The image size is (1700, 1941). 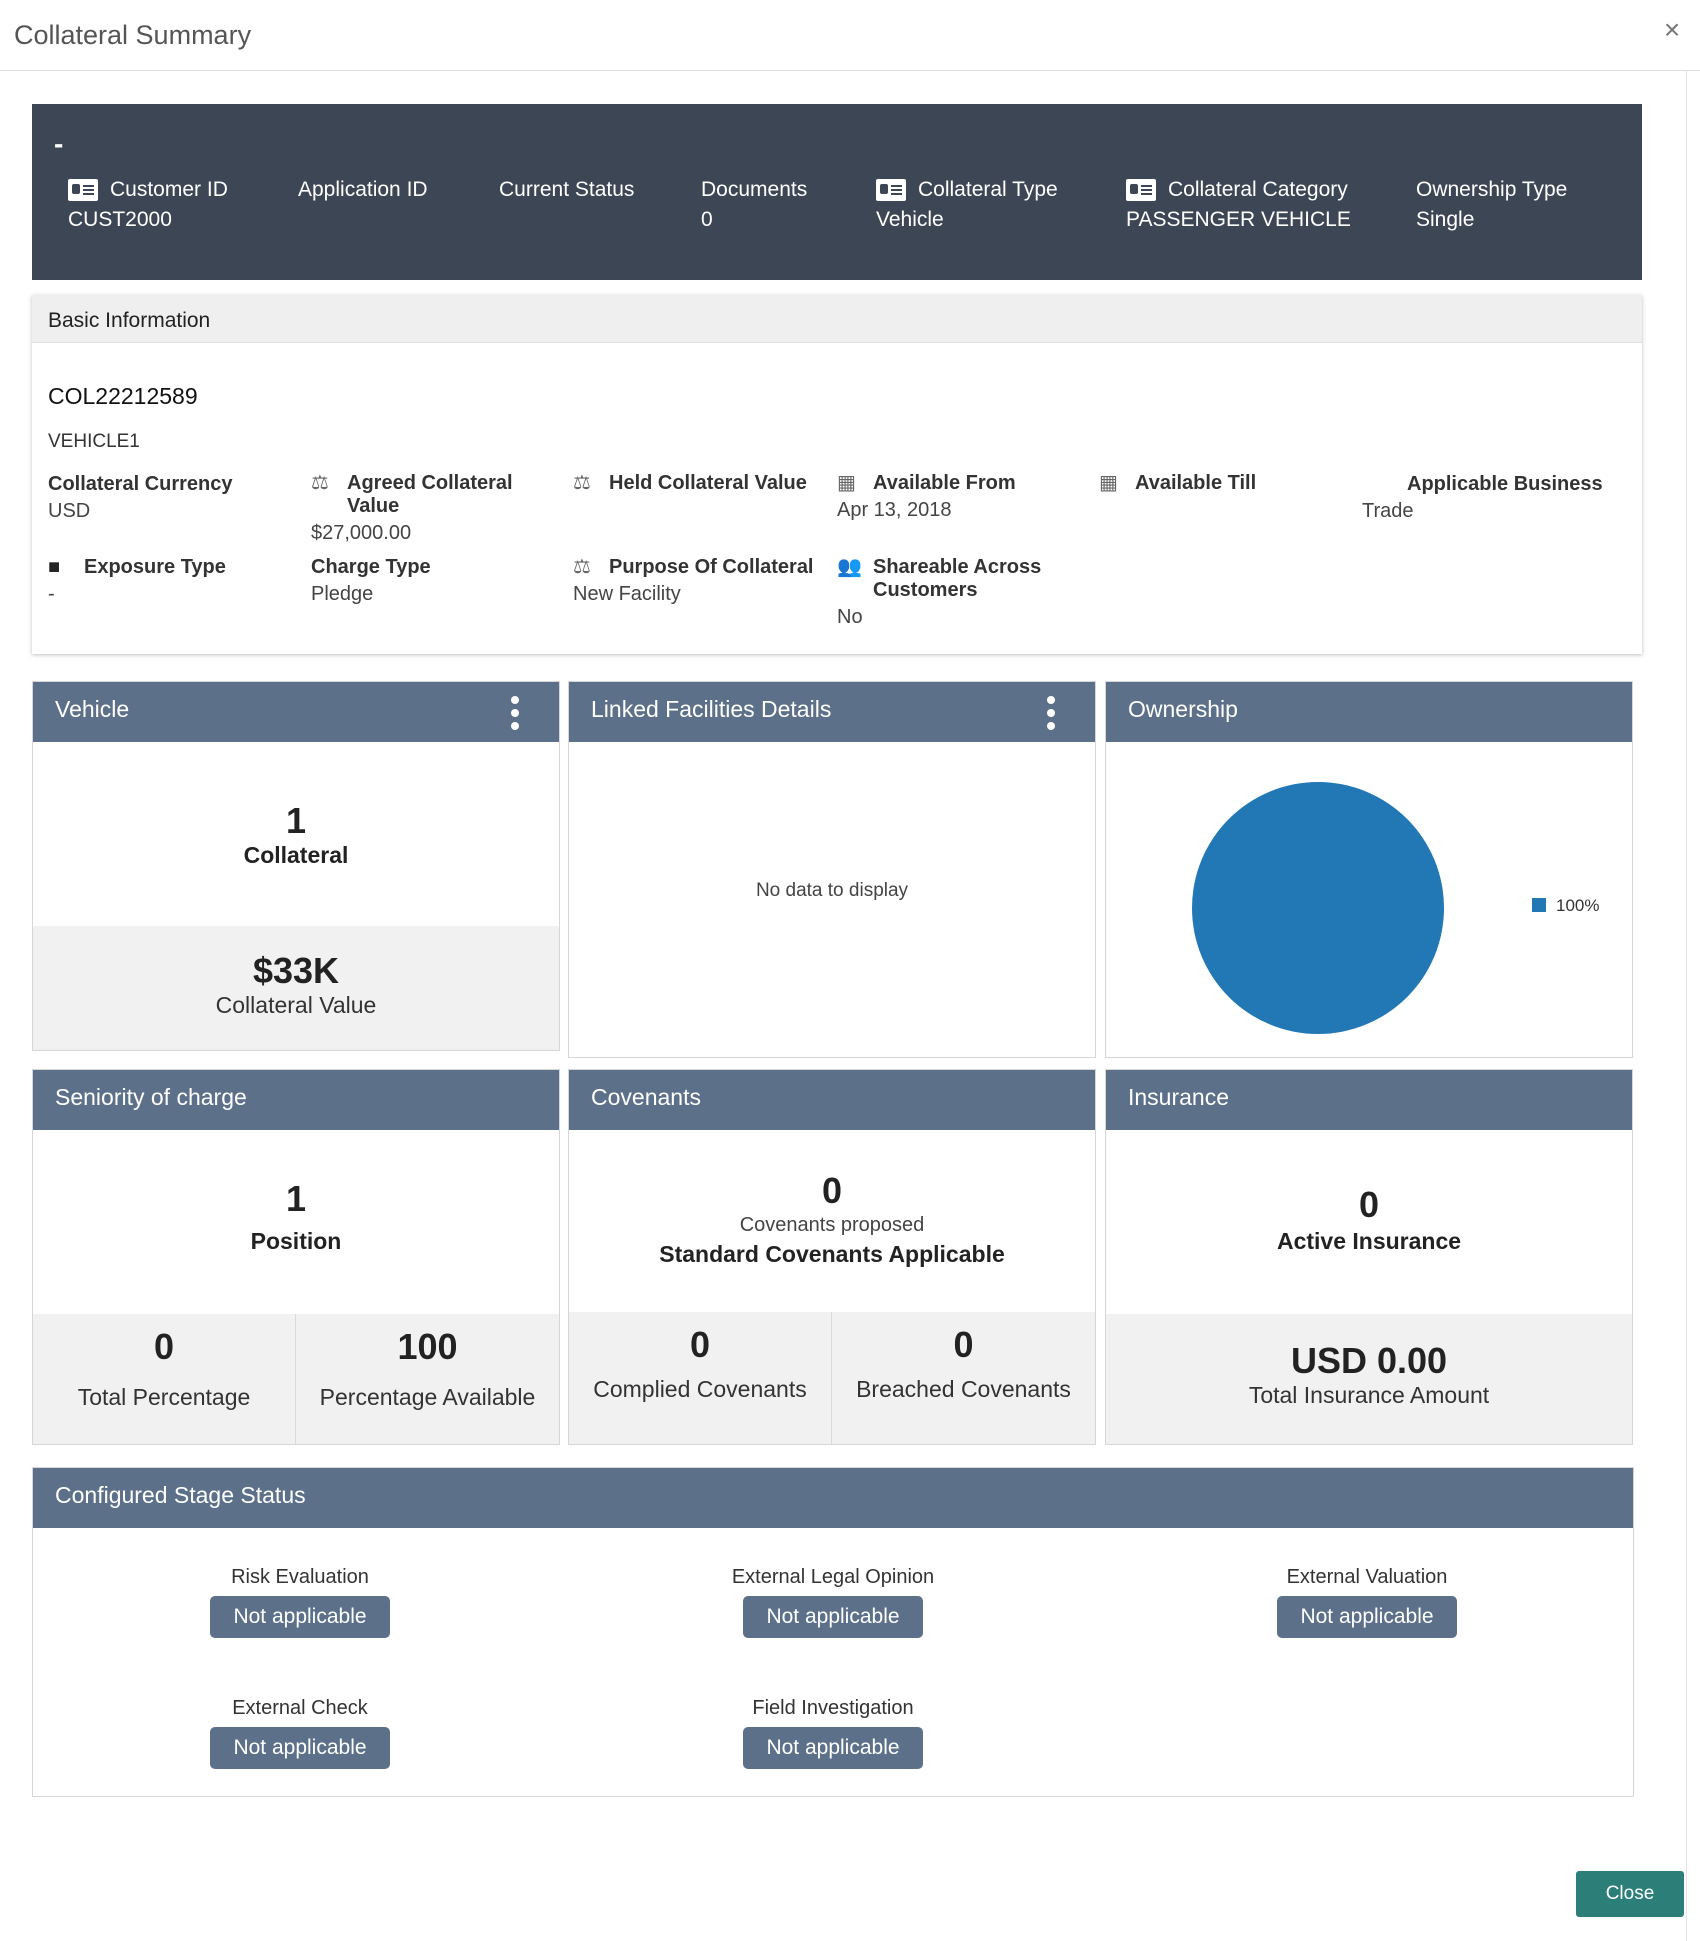 What do you see at coordinates (296, 1198) in the screenshot?
I see `seniority-position: 1` at bounding box center [296, 1198].